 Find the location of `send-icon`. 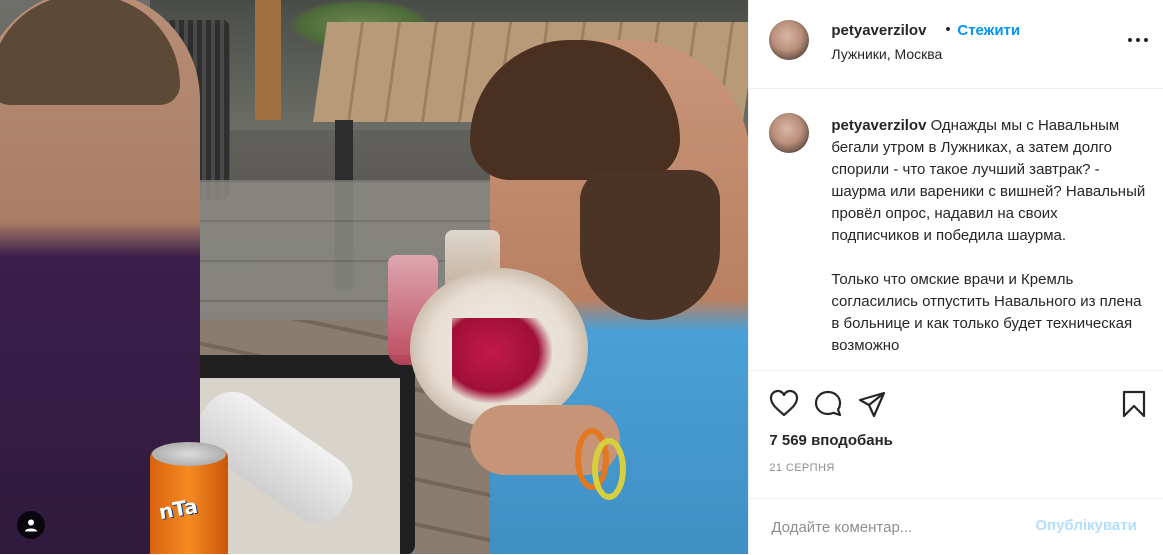

send-icon is located at coordinates (872, 404).